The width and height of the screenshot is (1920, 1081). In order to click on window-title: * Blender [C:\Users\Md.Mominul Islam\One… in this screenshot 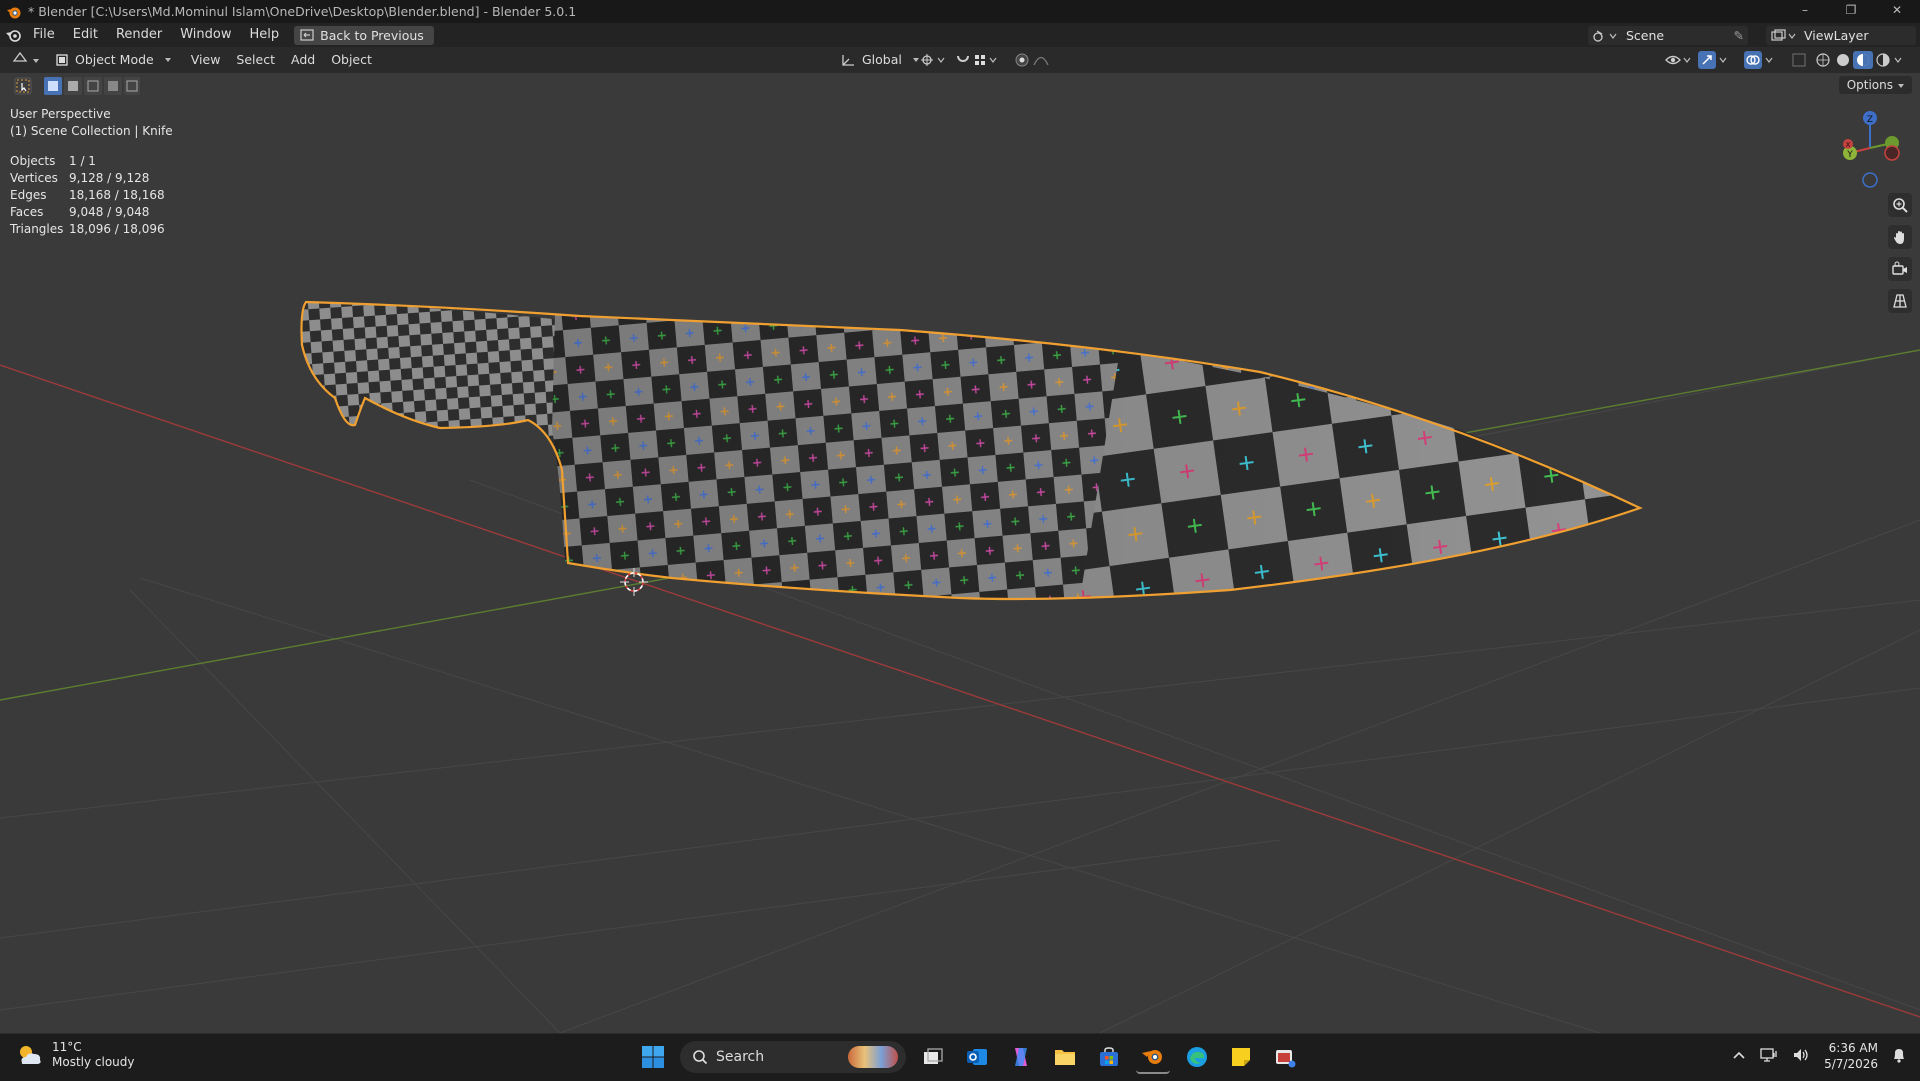, I will do `click(302, 11)`.